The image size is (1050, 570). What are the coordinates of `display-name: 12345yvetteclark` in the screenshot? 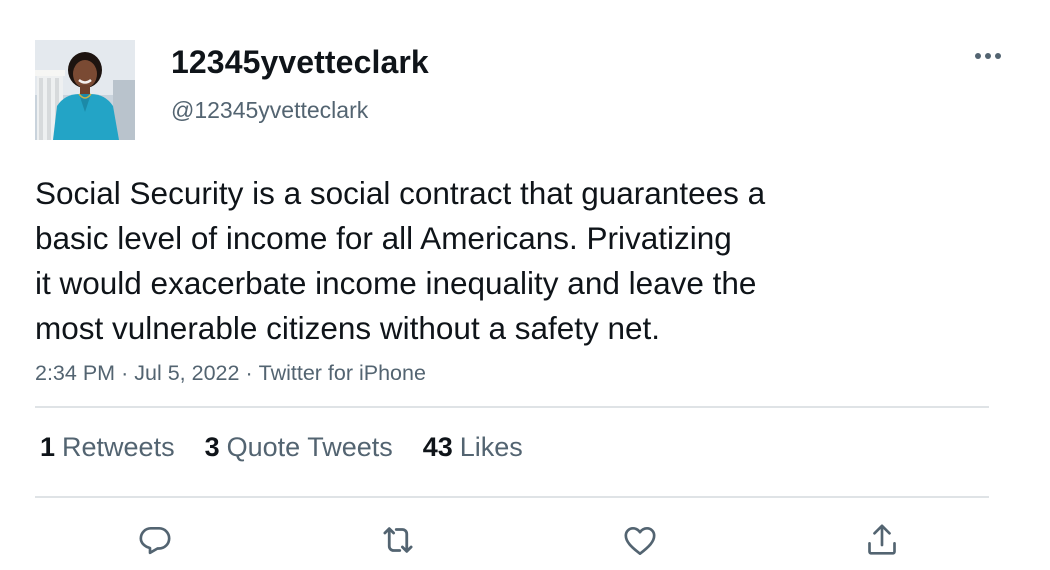 It's located at (300, 62).